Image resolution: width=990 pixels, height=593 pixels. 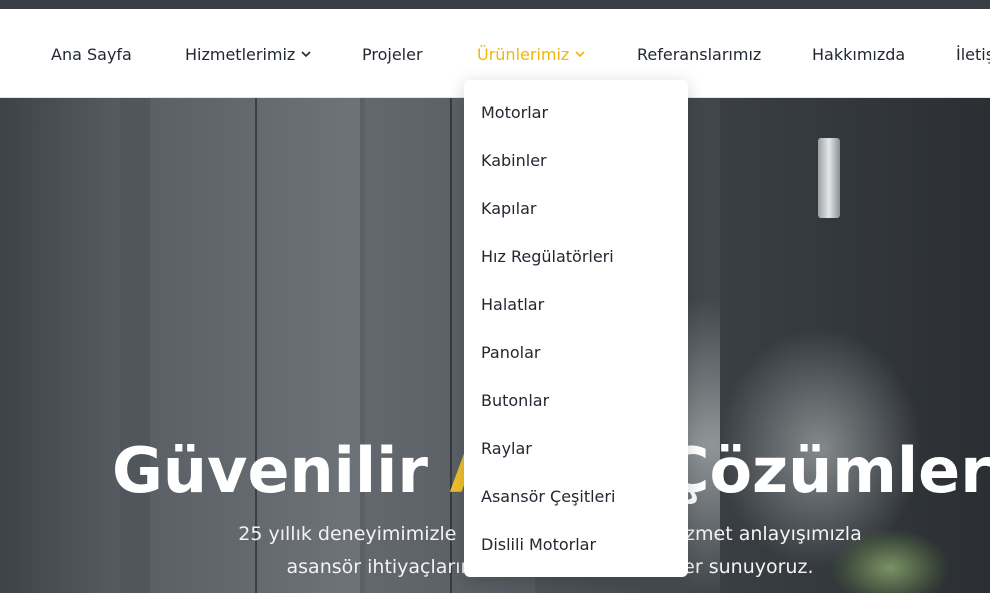 I want to click on nav-item-label: Ürünlerimiz, so click(x=523, y=54).